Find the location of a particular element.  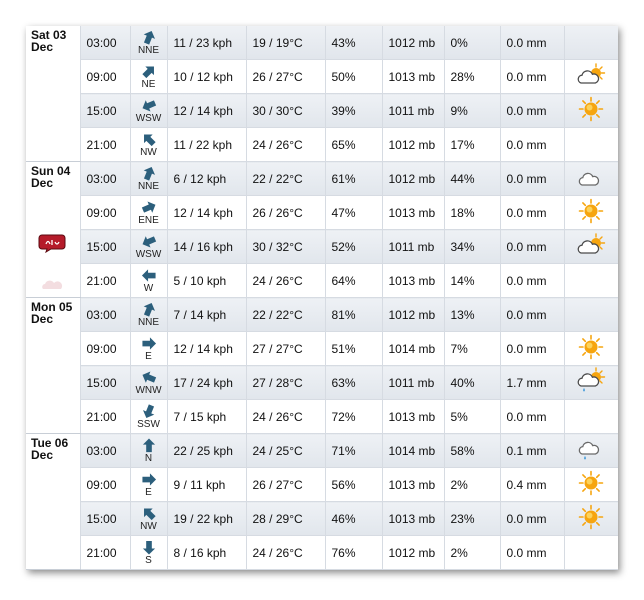

day-cell: Mon 05 Dec is located at coordinates (53, 365).